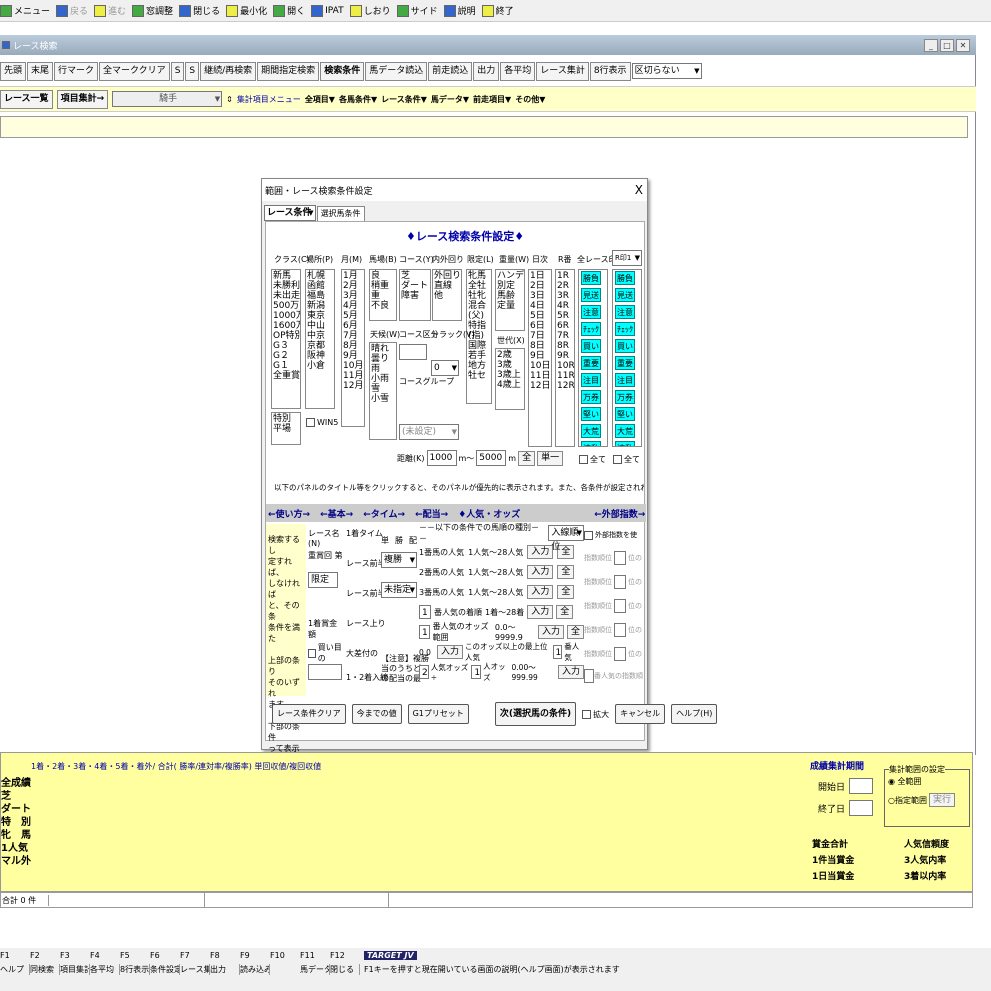  What do you see at coordinates (550, 458) in the screenshot?
I see `distance-single-button: 単一` at bounding box center [550, 458].